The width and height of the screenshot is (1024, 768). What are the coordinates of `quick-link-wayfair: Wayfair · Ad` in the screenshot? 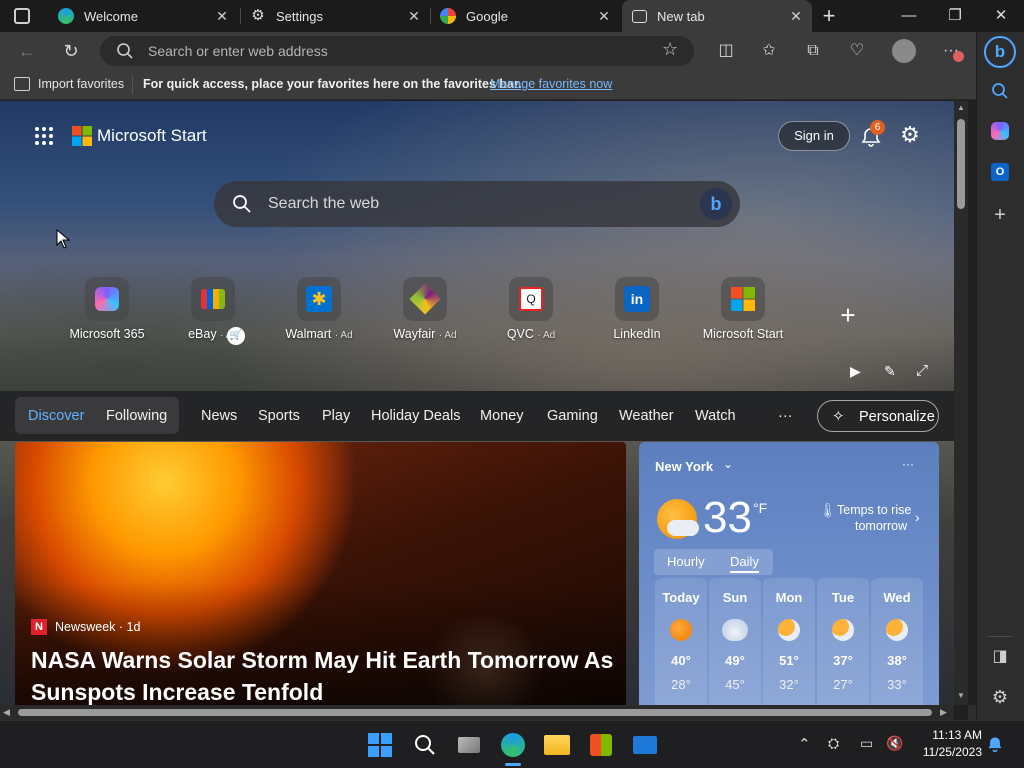 It's located at (425, 309).